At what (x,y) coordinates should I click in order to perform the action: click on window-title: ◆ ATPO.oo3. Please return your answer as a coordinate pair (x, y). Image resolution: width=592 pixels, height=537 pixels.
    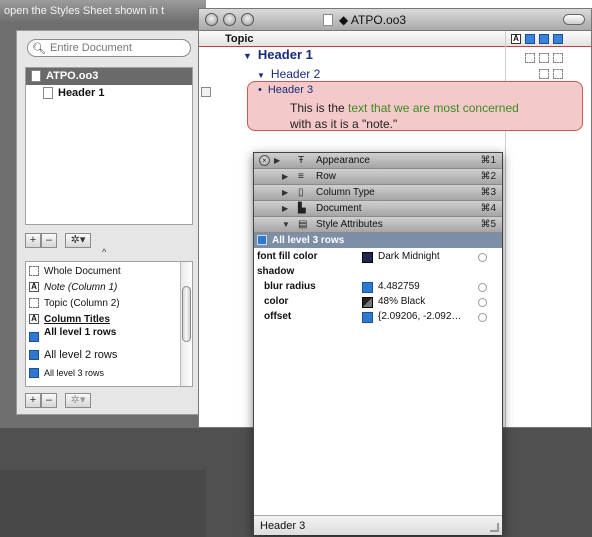
    Looking at the image, I should click on (364, 20).